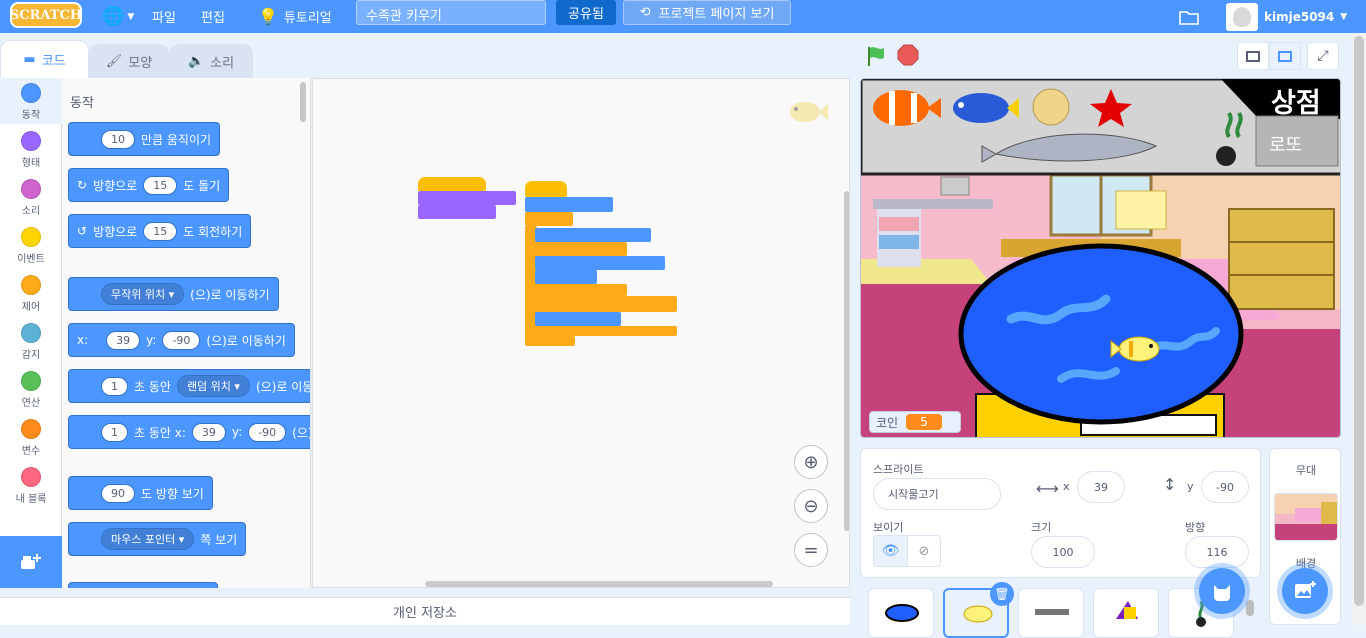 The image size is (1366, 638). What do you see at coordinates (1306, 517) in the screenshot?
I see `backdrop-thumbnail` at bounding box center [1306, 517].